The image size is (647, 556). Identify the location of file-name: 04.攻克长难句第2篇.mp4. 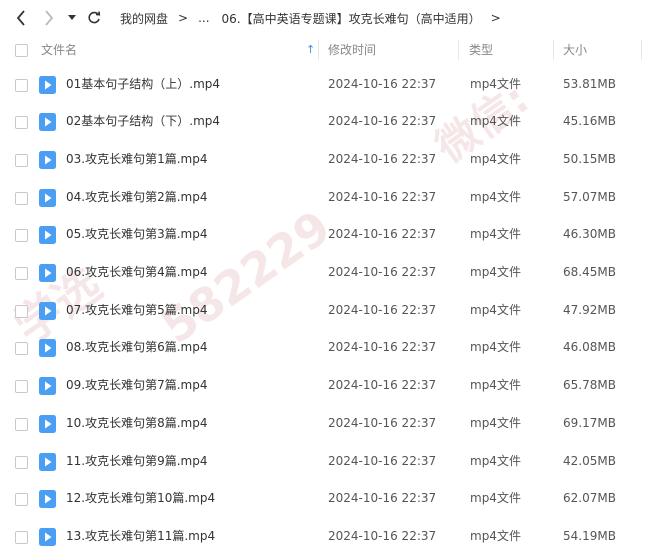
(136, 198).